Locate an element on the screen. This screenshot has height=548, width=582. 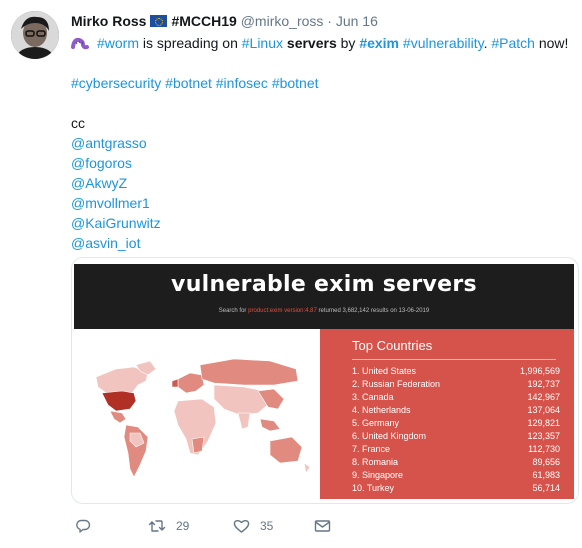
worm-emoji-icon is located at coordinates (80, 43).